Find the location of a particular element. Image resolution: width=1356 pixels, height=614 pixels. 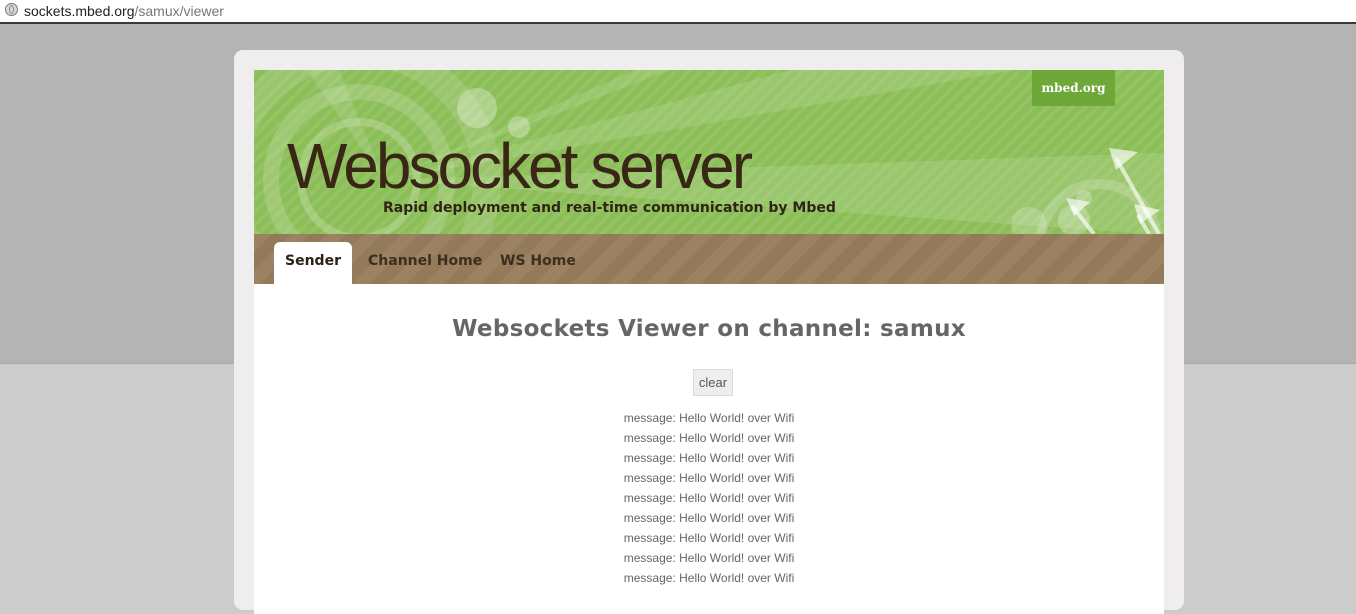

globe-icon is located at coordinates (11, 9).